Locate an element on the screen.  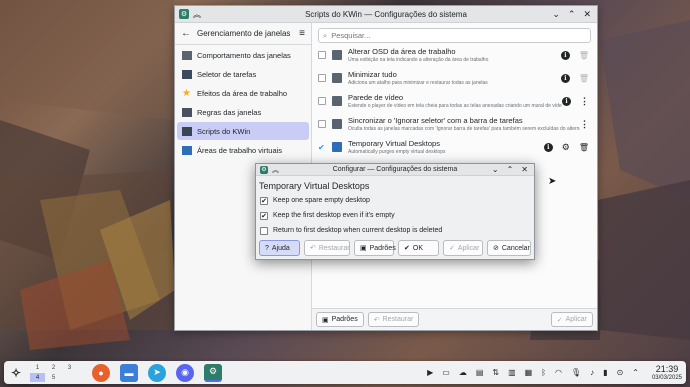
reset-button: ↶ Restaurar is located at coordinates (393, 319).